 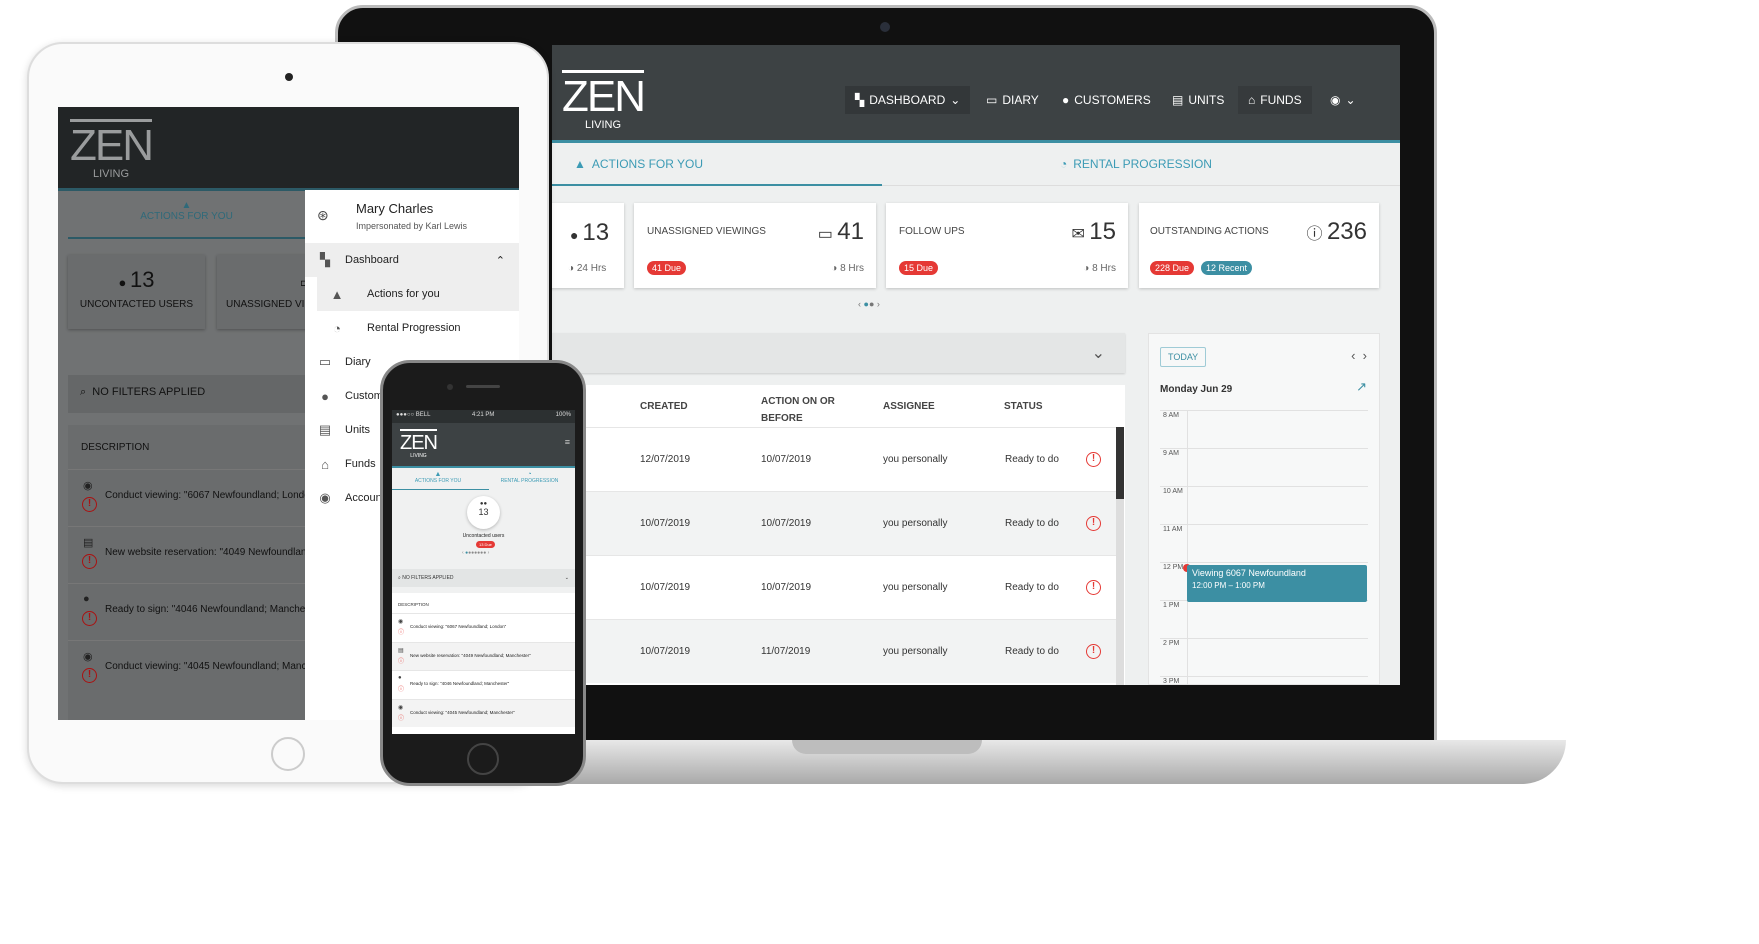 What do you see at coordinates (323, 215) in the screenshot?
I see `user-avatar-icon: ⊛` at bounding box center [323, 215].